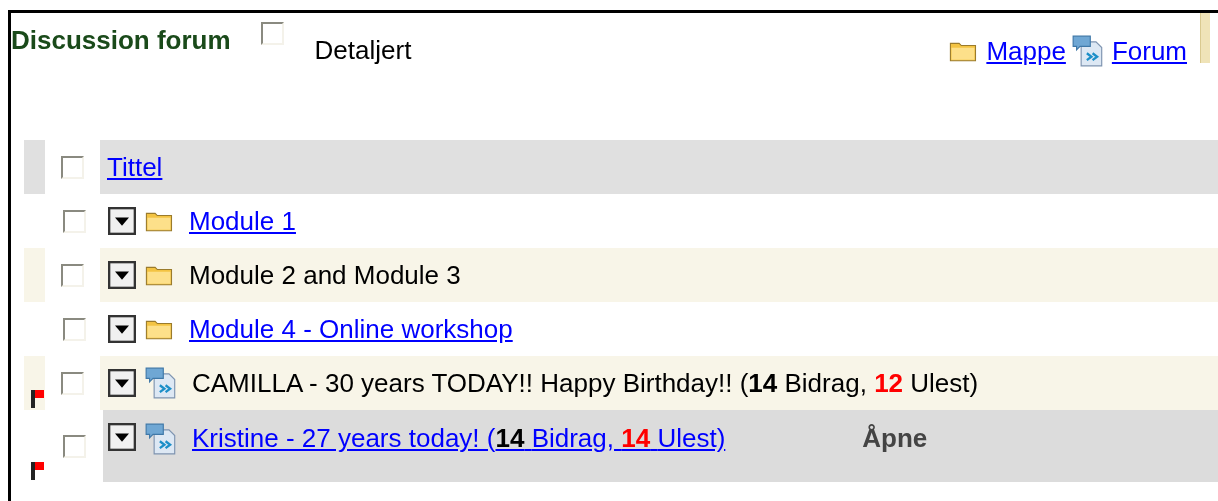  I want to click on detail-checkbox, so click(272, 33).